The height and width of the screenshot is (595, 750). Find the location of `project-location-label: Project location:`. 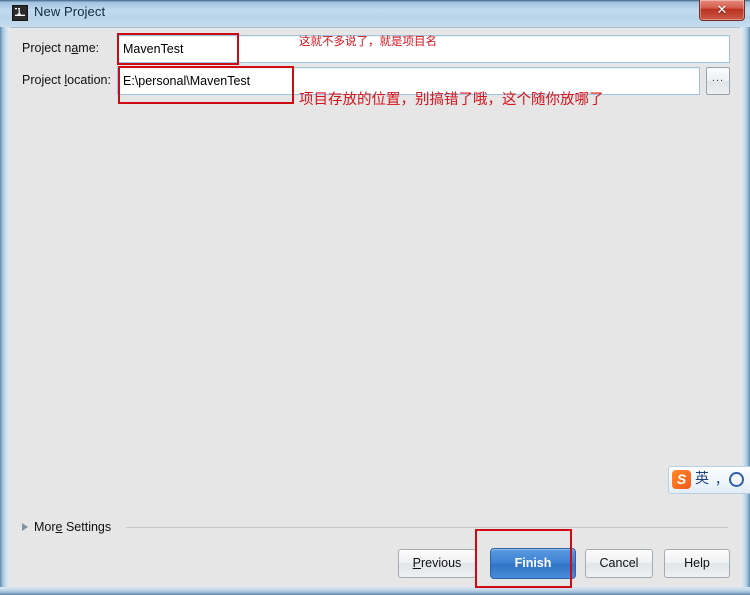

project-location-label: Project location: is located at coordinates (66, 80).